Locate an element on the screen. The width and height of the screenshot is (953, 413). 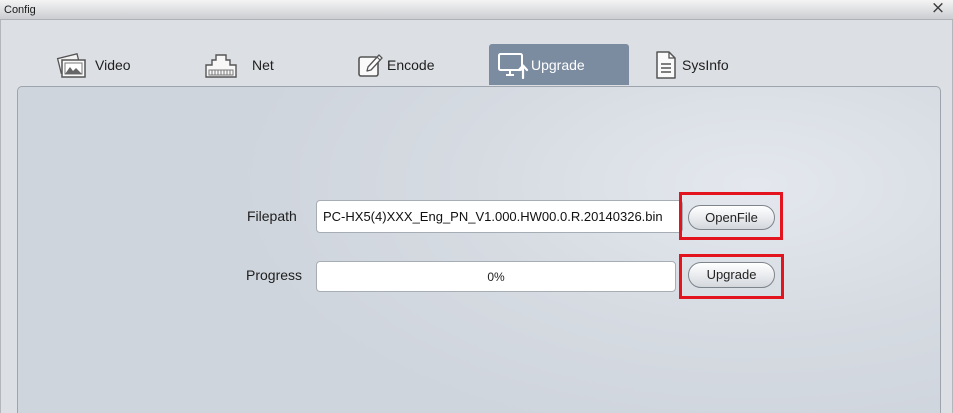
upgrade-button: Upgrade is located at coordinates (731, 275).